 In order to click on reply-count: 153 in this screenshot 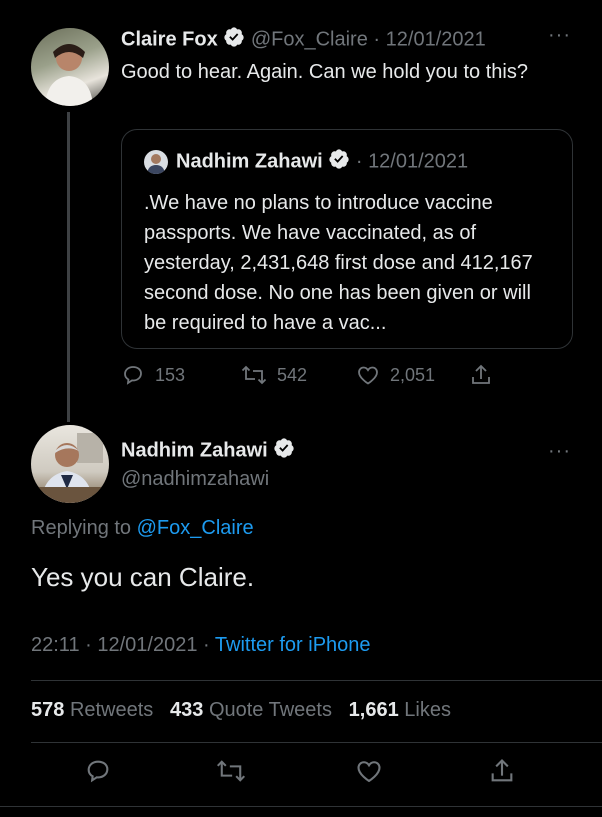, I will do `click(170, 374)`.